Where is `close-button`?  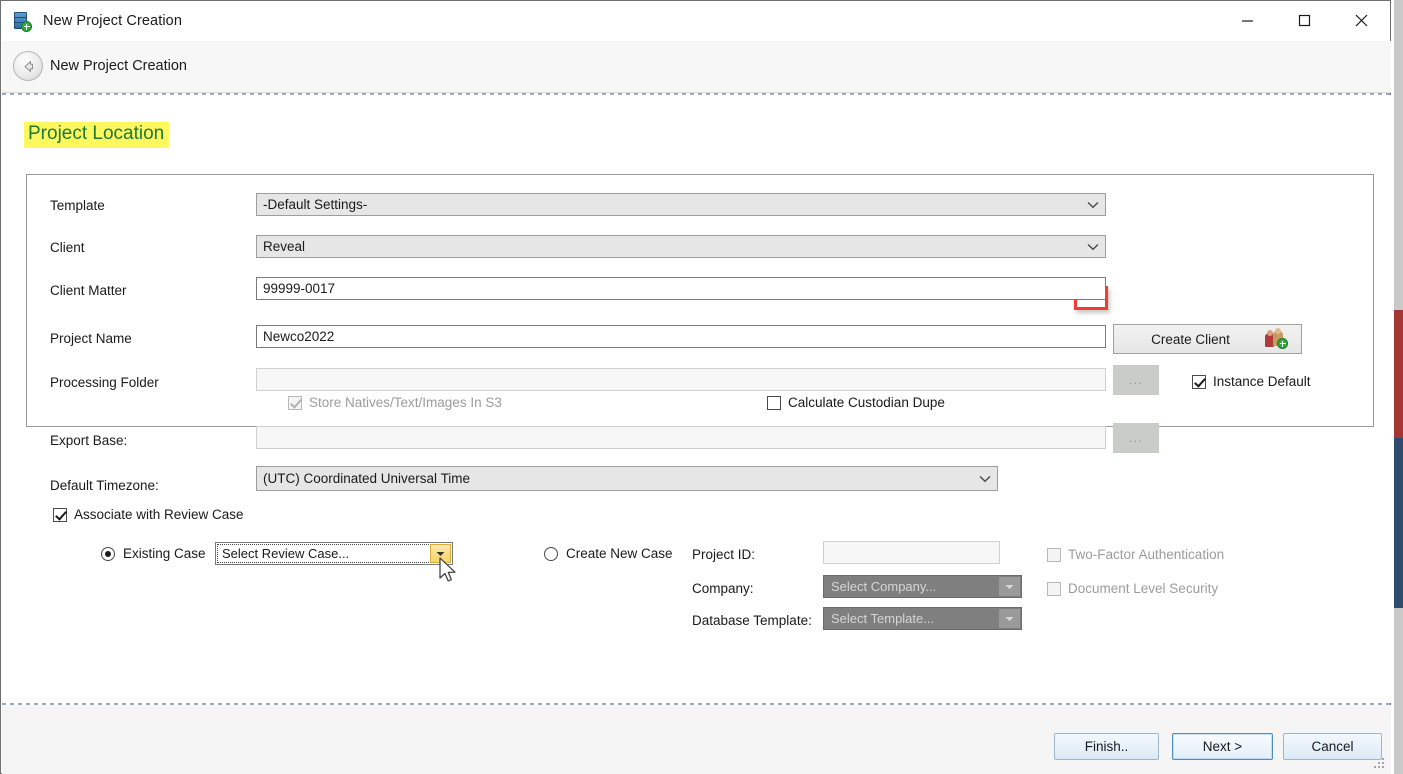 close-button is located at coordinates (1361, 20).